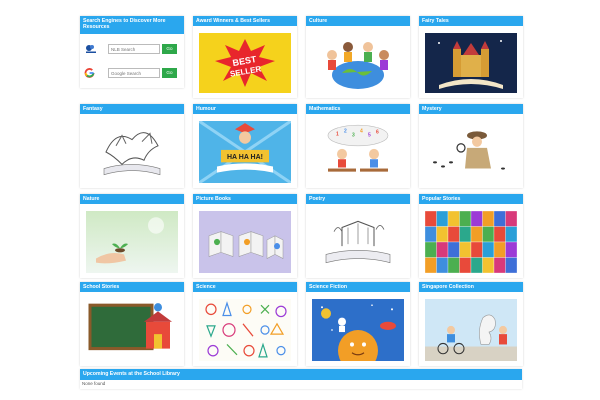 This screenshot has height=400, width=600. What do you see at coordinates (245, 199) in the screenshot?
I see `category-title: Picture Books` at bounding box center [245, 199].